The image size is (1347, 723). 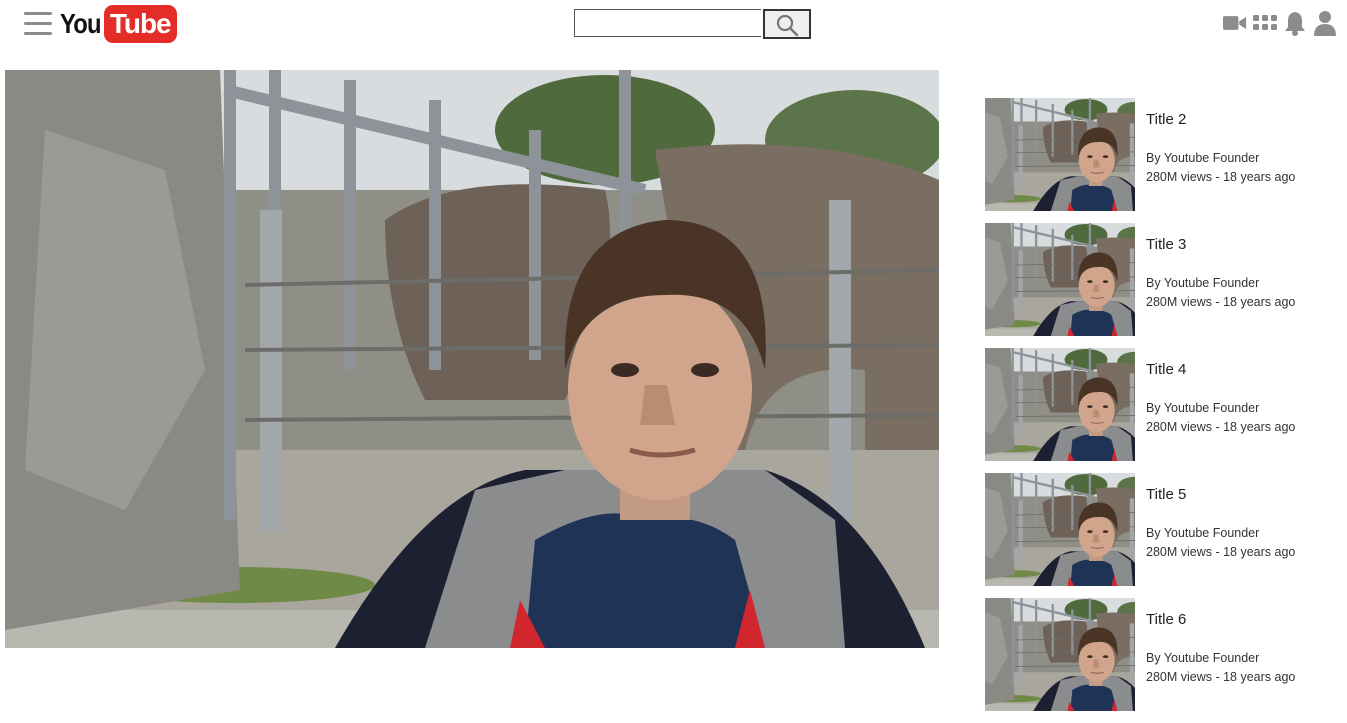 I want to click on menu-icon, so click(x=38, y=25).